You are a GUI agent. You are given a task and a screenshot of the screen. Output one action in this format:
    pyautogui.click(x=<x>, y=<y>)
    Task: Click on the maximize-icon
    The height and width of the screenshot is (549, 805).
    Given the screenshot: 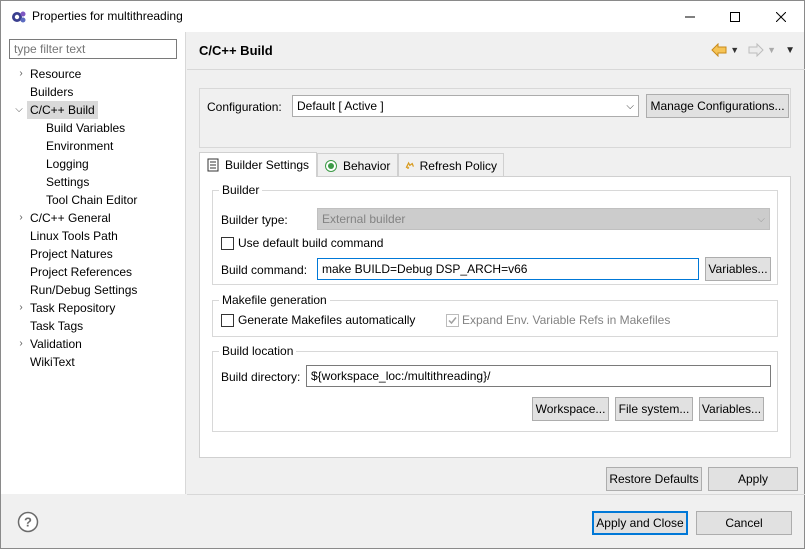 What is the action you would take?
    pyautogui.click(x=734, y=16)
    